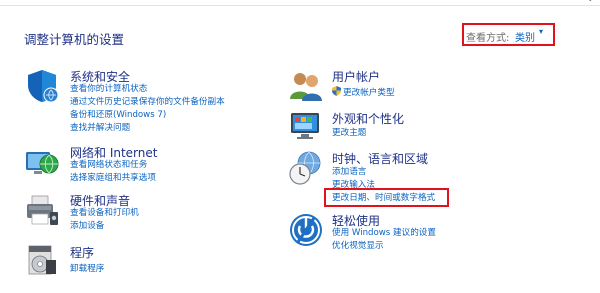 The width and height of the screenshot is (600, 293). What do you see at coordinates (384, 233) in the screenshot?
I see `link-windows-suggested-settings: 使用 Windows 建议的设置` at bounding box center [384, 233].